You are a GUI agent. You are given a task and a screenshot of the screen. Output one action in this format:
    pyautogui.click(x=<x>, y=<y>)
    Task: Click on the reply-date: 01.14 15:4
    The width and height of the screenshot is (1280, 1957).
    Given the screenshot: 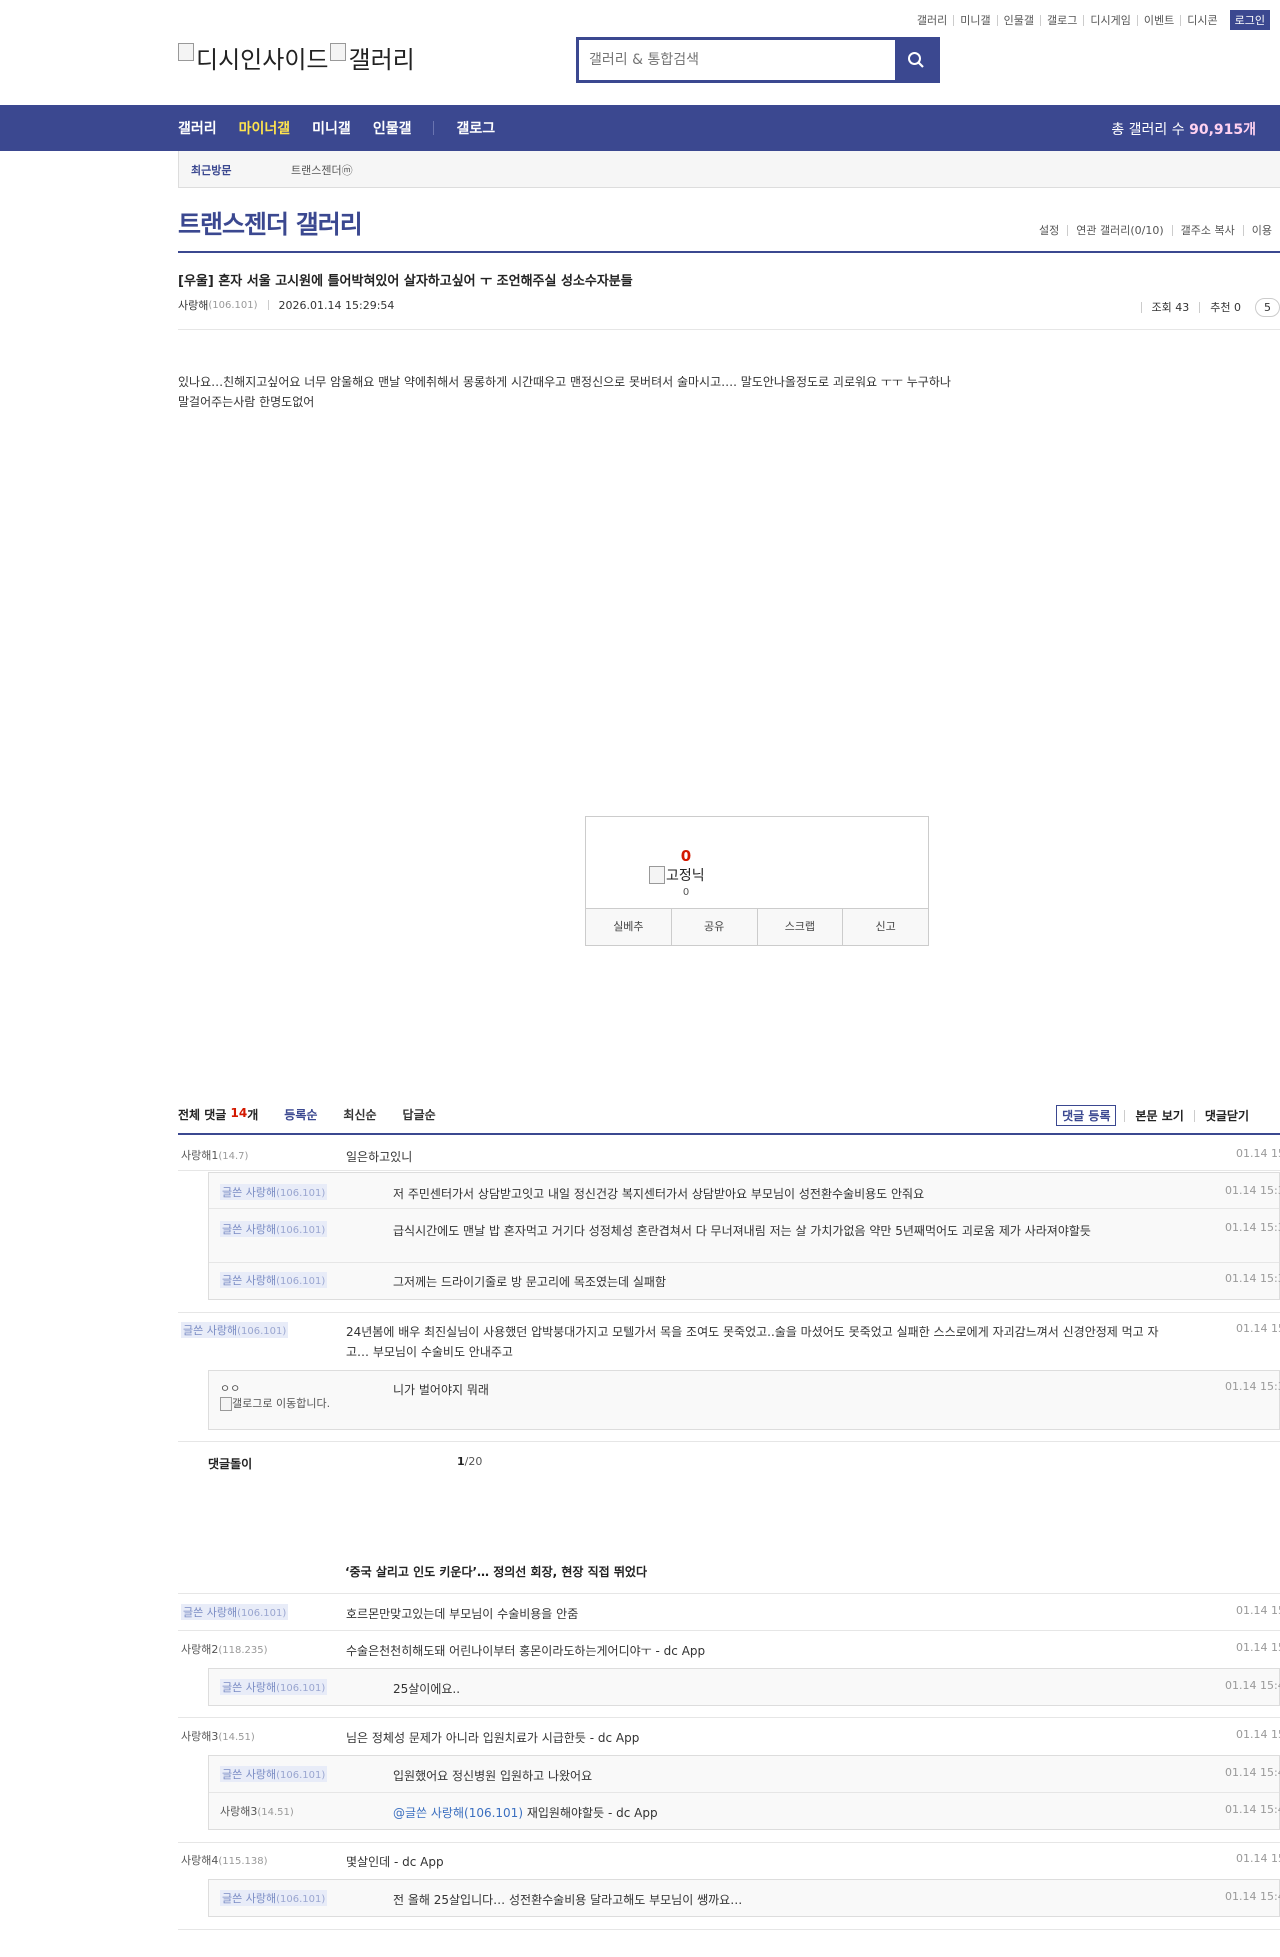 What is the action you would take?
    pyautogui.click(x=1252, y=1896)
    